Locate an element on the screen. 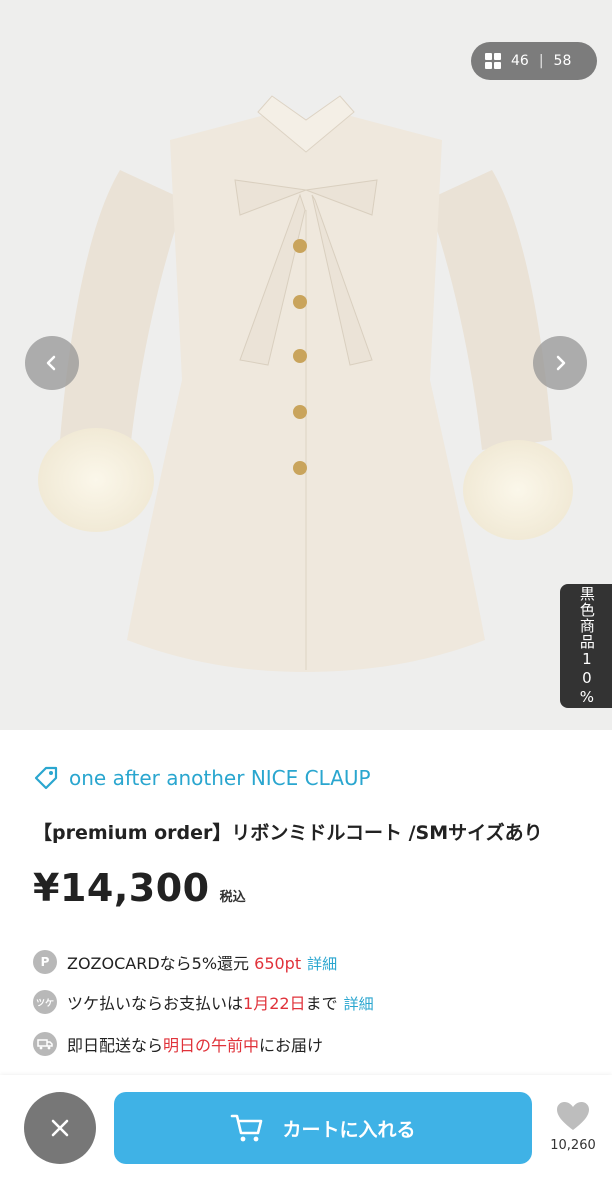 The width and height of the screenshot is (612, 1200). image-total: 58 is located at coordinates (562, 61).